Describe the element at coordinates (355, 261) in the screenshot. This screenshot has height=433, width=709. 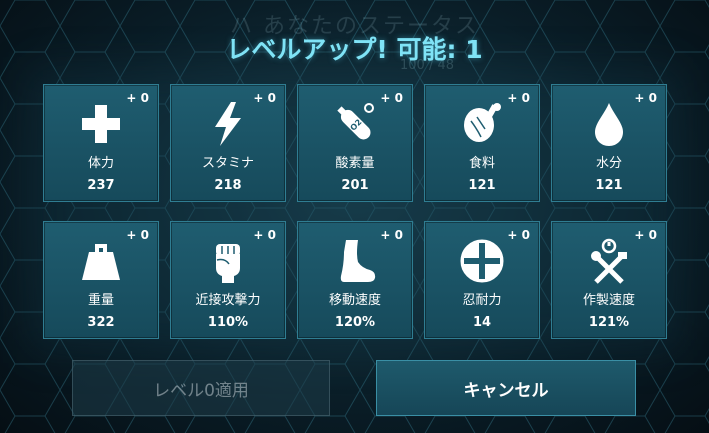
I see `foot-icon` at that location.